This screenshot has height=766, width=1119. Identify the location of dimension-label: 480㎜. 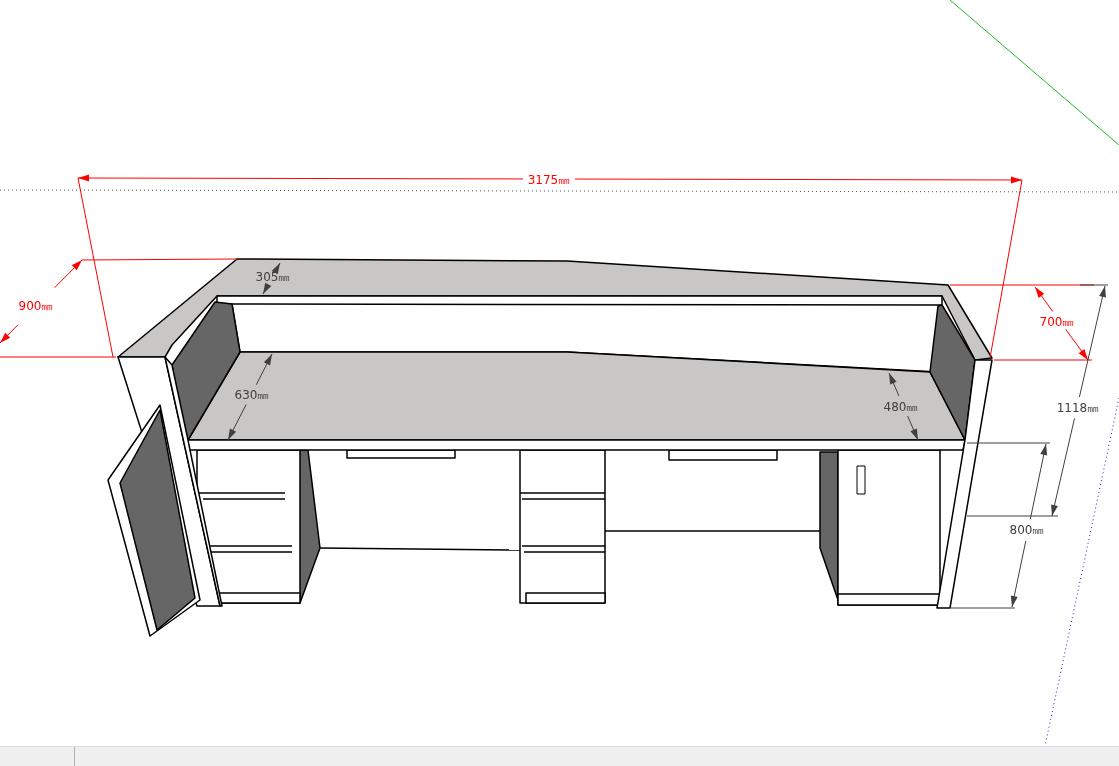
(901, 407).